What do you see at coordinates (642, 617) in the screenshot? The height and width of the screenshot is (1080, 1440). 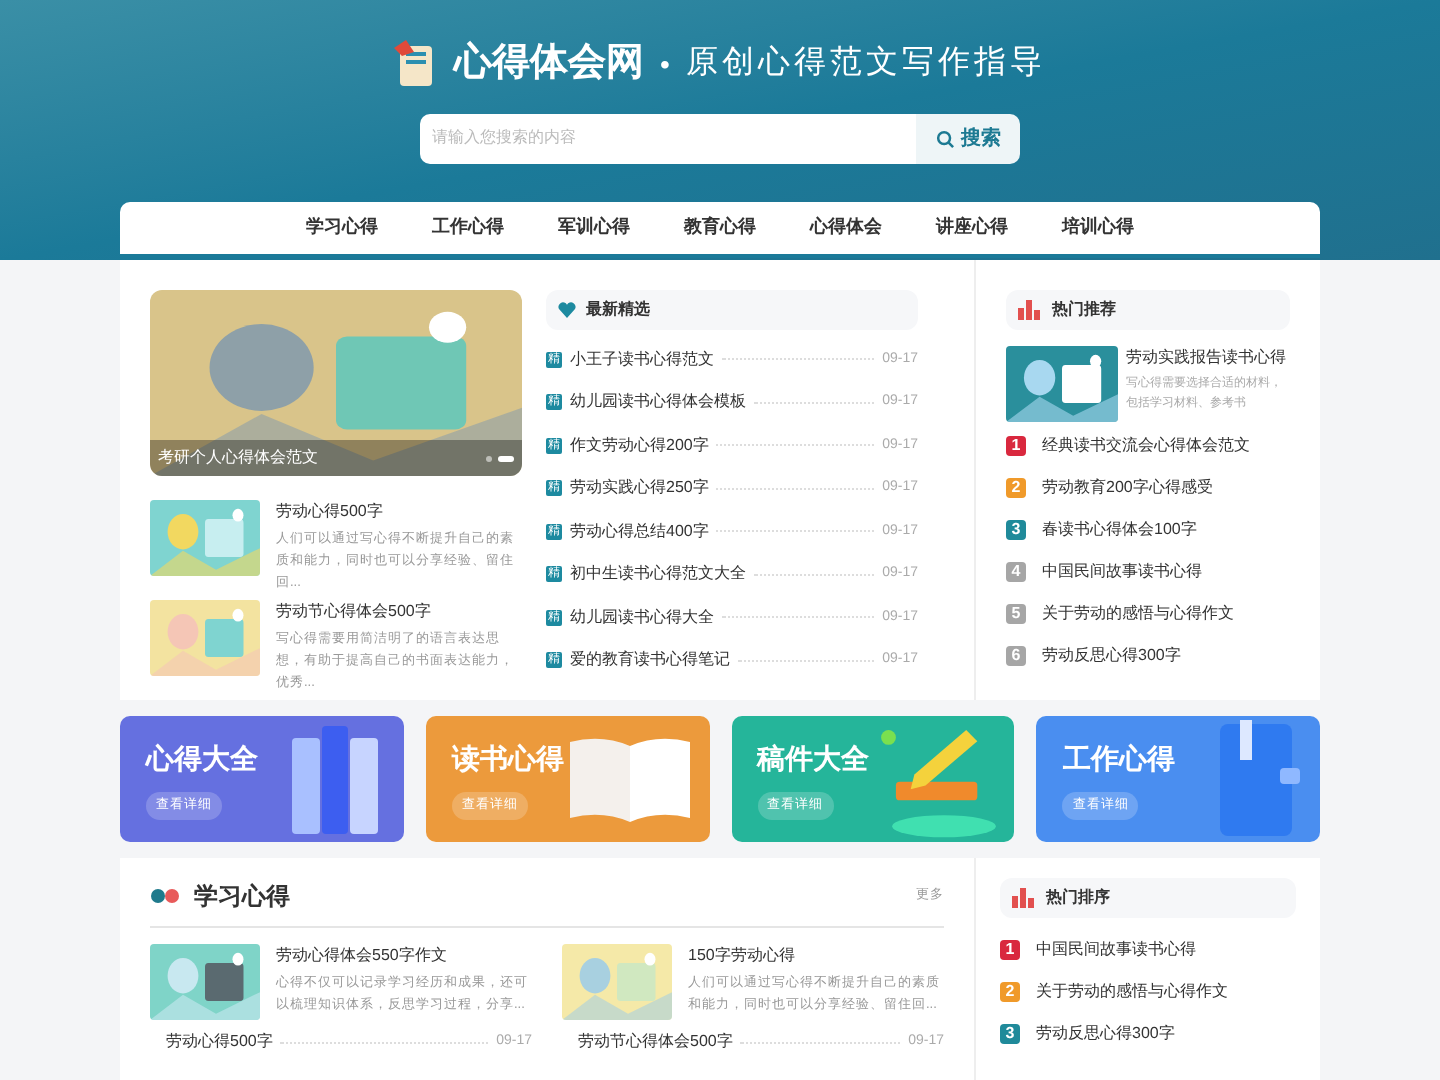 I see `latest-article-link: 幼儿园读书心得大全` at bounding box center [642, 617].